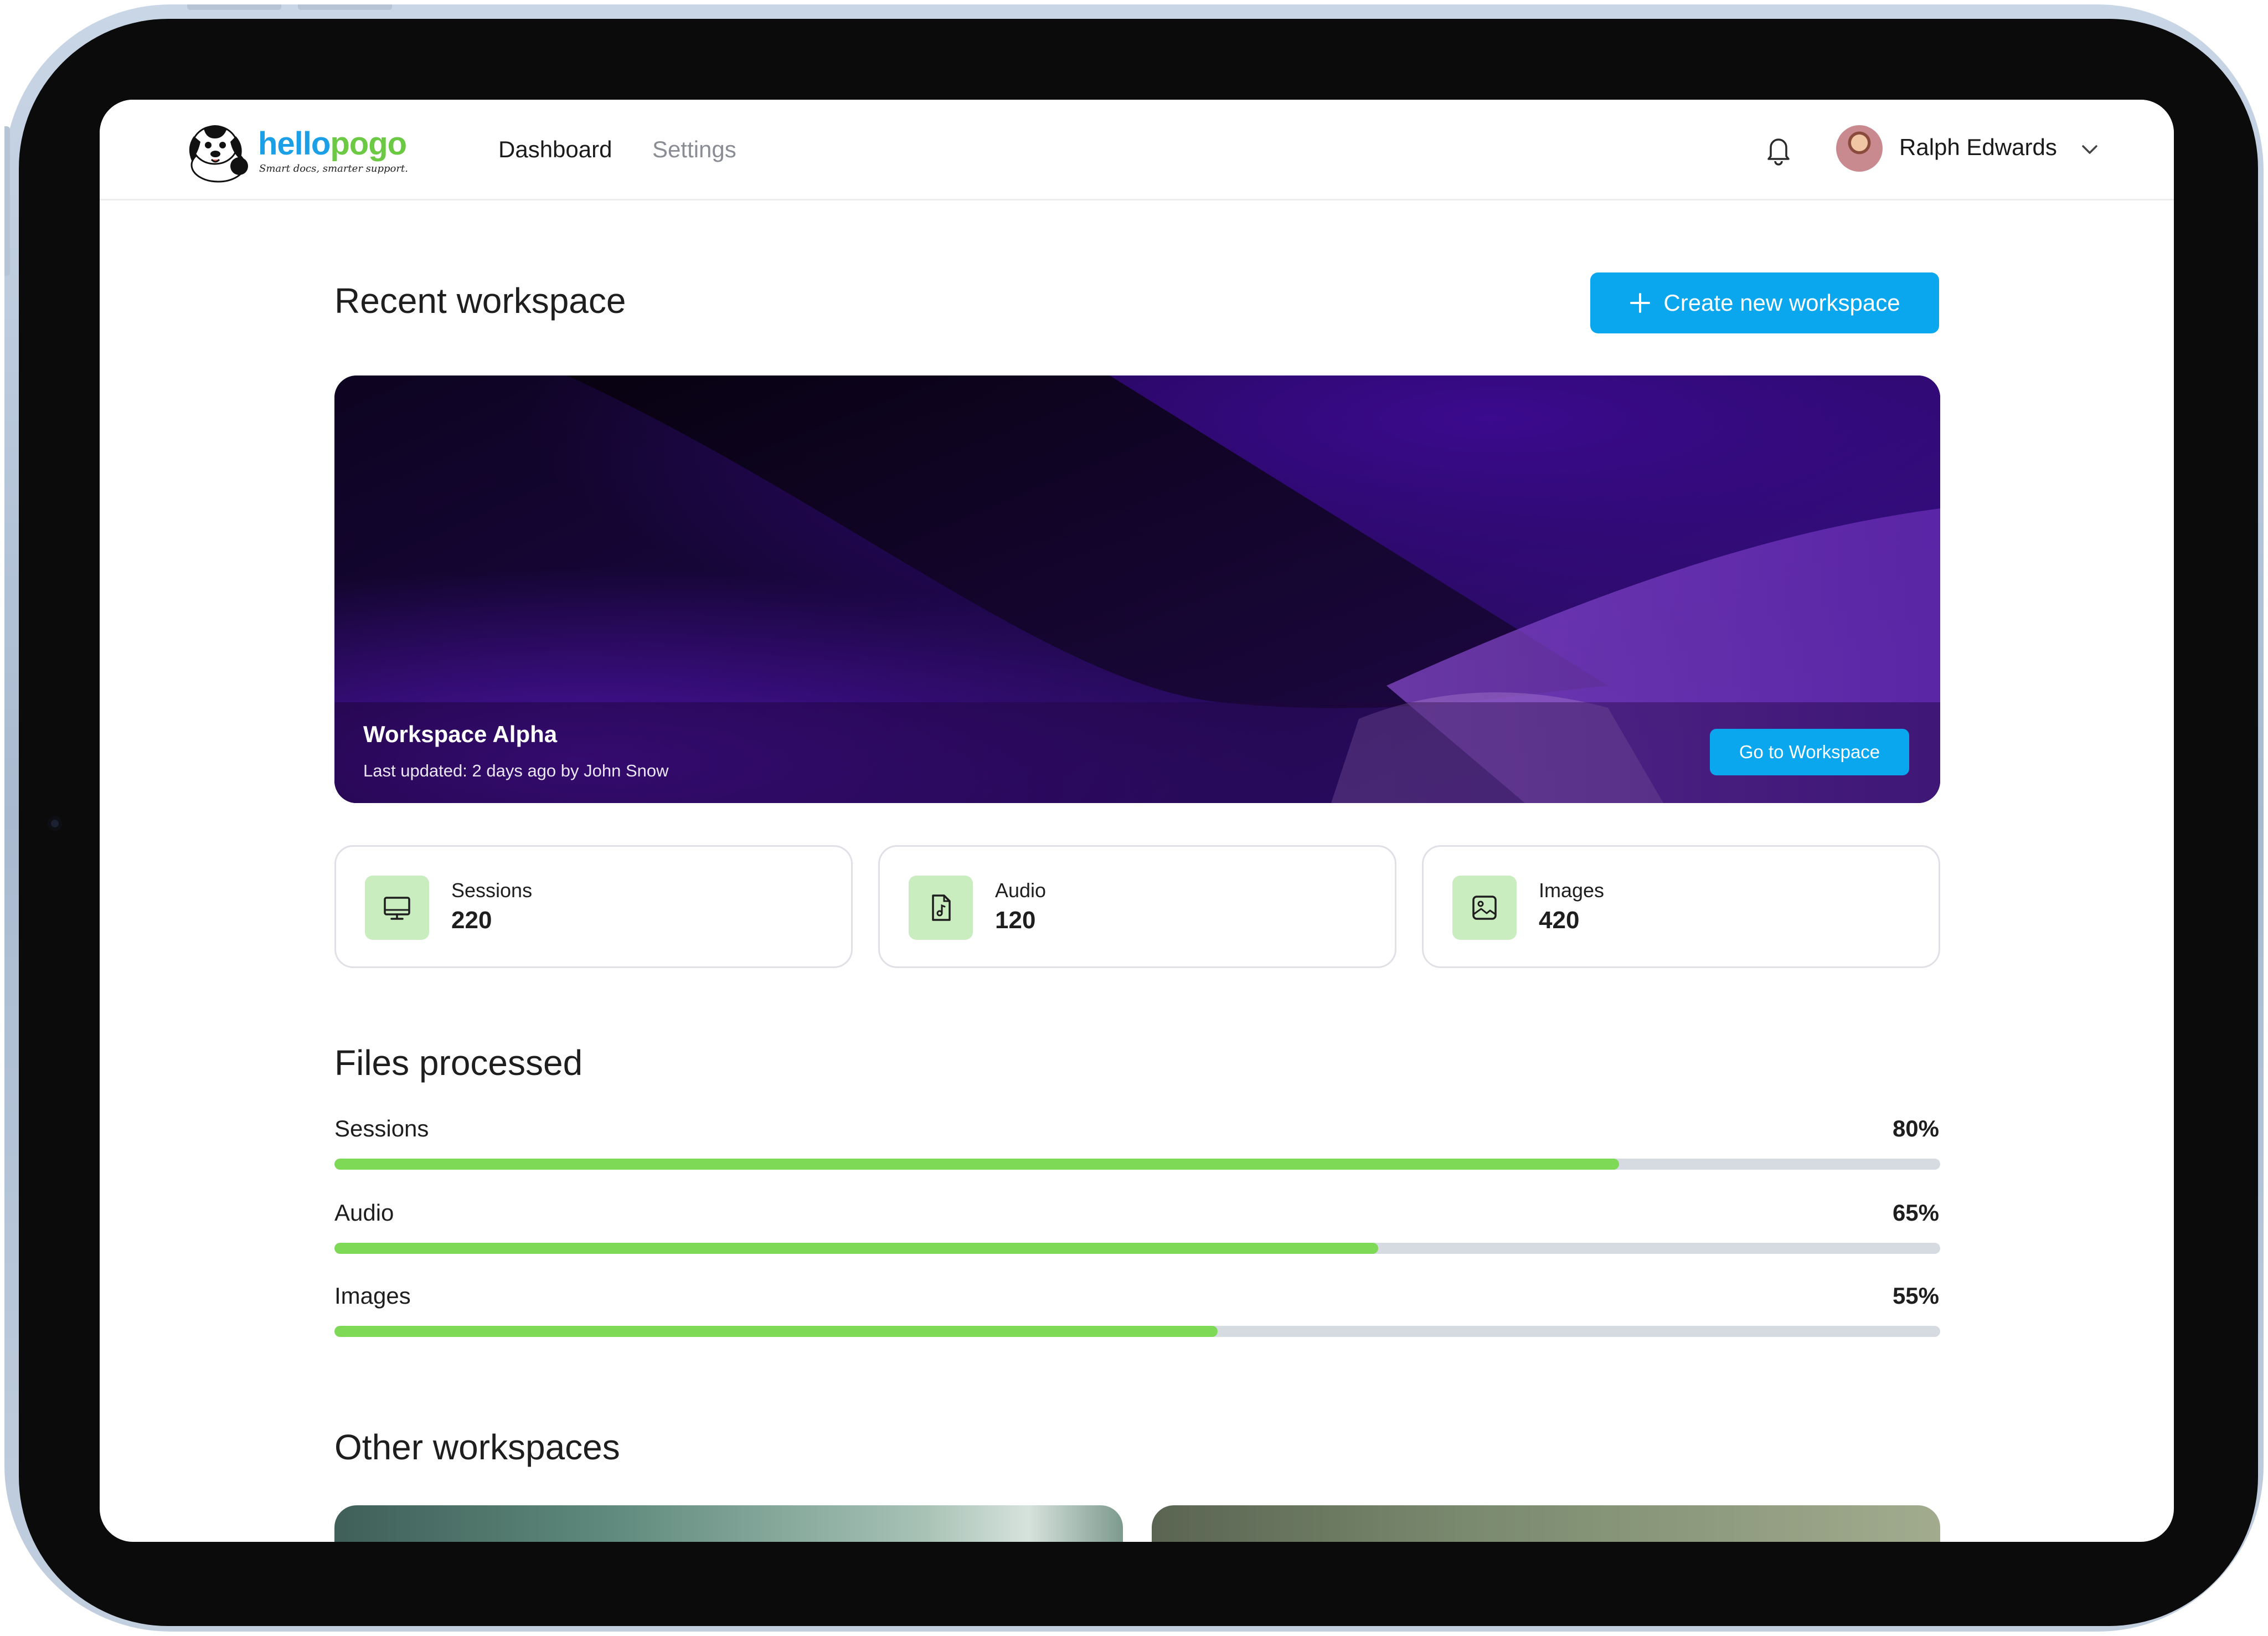 The width and height of the screenshot is (2268, 1636). What do you see at coordinates (1559, 920) in the screenshot?
I see `stat-value: 420` at bounding box center [1559, 920].